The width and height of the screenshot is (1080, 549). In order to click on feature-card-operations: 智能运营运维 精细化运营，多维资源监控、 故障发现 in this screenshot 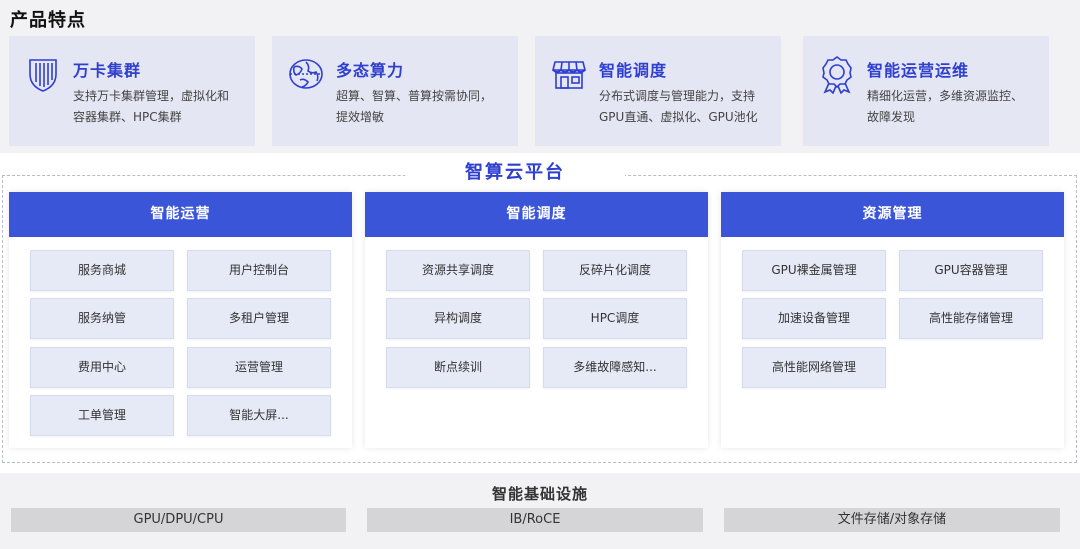, I will do `click(926, 91)`.